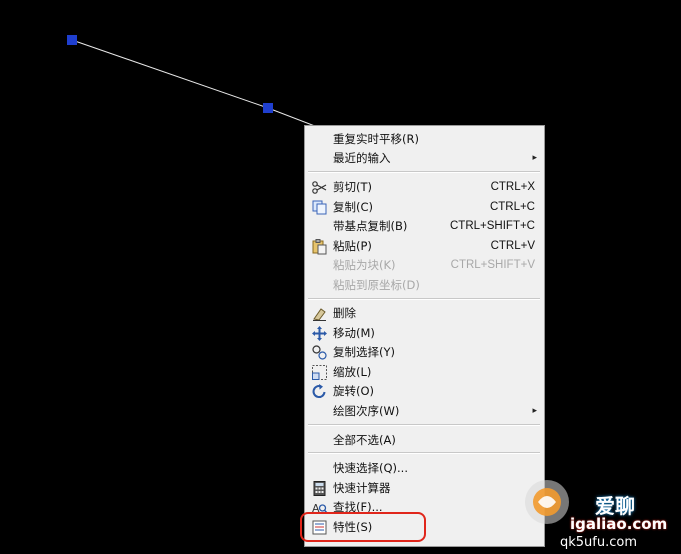 This screenshot has width=681, height=554. What do you see at coordinates (424, 226) in the screenshot?
I see `menu-item-copy-with-basepoint: 带基点复制(B) CTRL+SHIFT+C` at bounding box center [424, 226].